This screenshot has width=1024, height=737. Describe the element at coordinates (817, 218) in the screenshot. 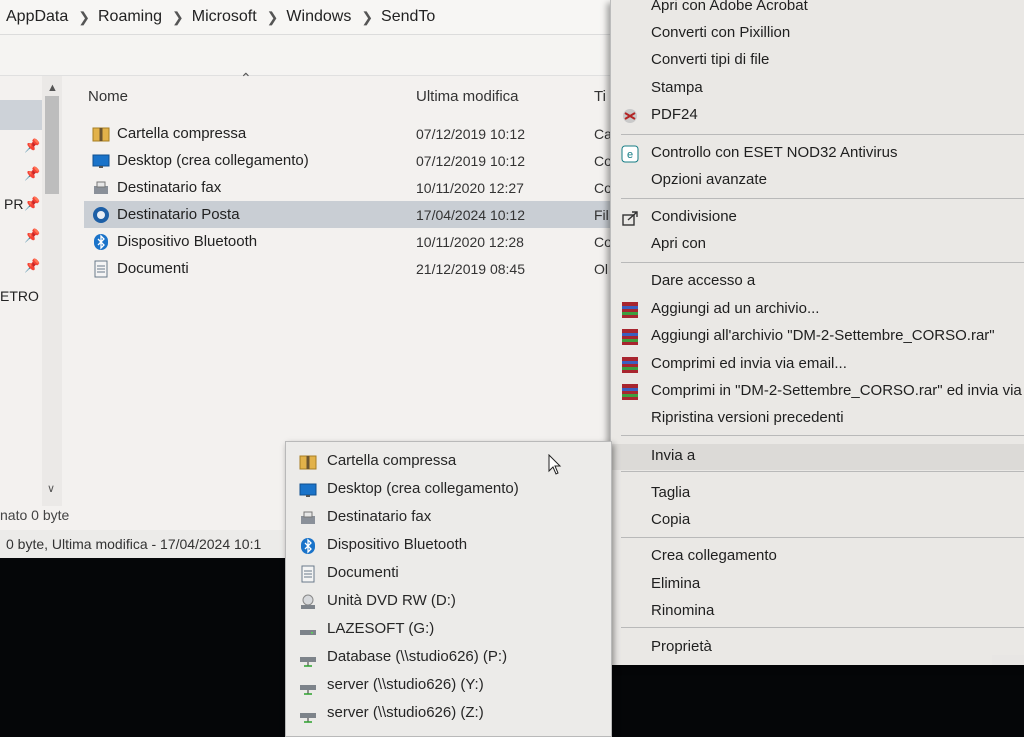

I see `ctx-item-condivisione: Condivisione` at that location.